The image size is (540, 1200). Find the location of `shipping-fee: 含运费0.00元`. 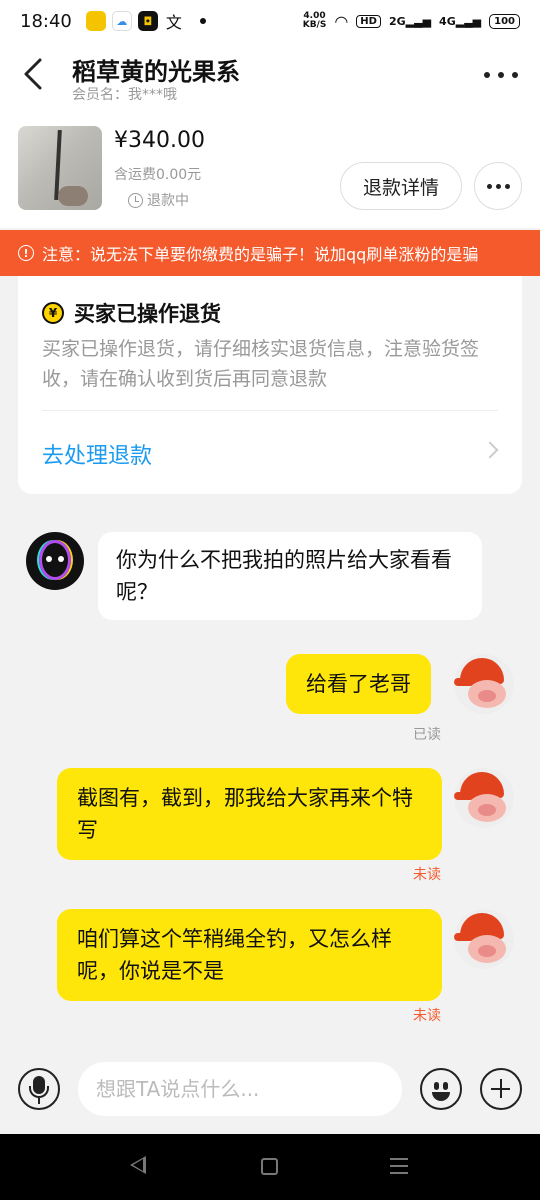

shipping-fee: 含运费0.00元 is located at coordinates (158, 175).